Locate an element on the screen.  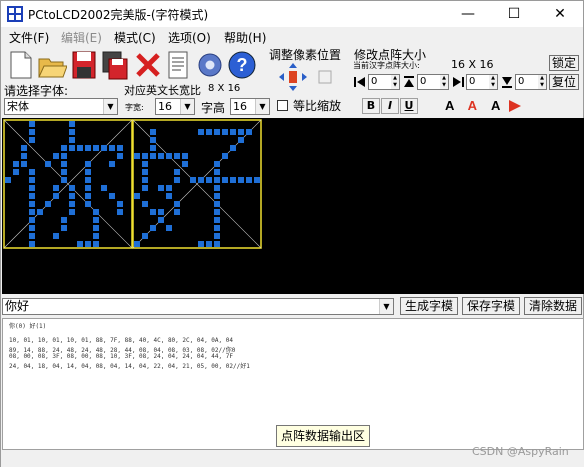
menu-file: 文件(F) is located at coordinates (29, 37).